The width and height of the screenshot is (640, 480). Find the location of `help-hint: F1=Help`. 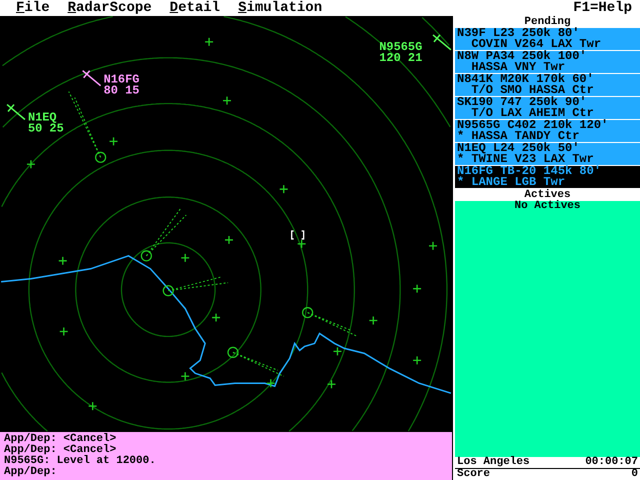

help-hint: F1=Help is located at coordinates (602, 8).